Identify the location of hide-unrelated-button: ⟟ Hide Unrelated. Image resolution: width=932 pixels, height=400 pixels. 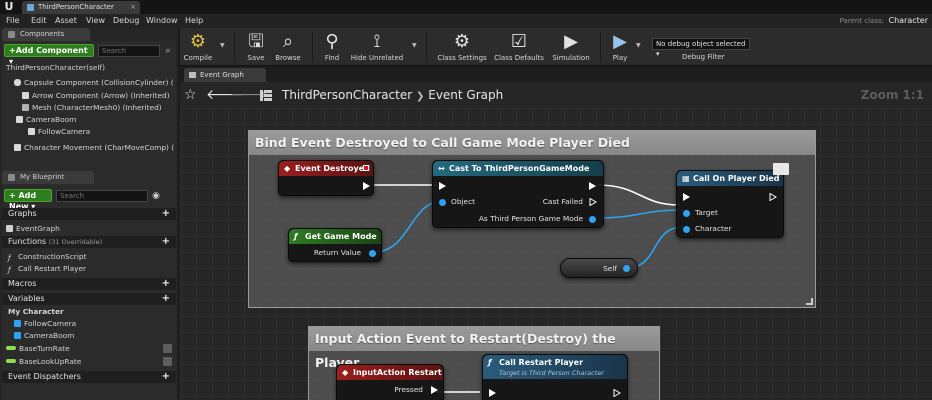
(377, 46).